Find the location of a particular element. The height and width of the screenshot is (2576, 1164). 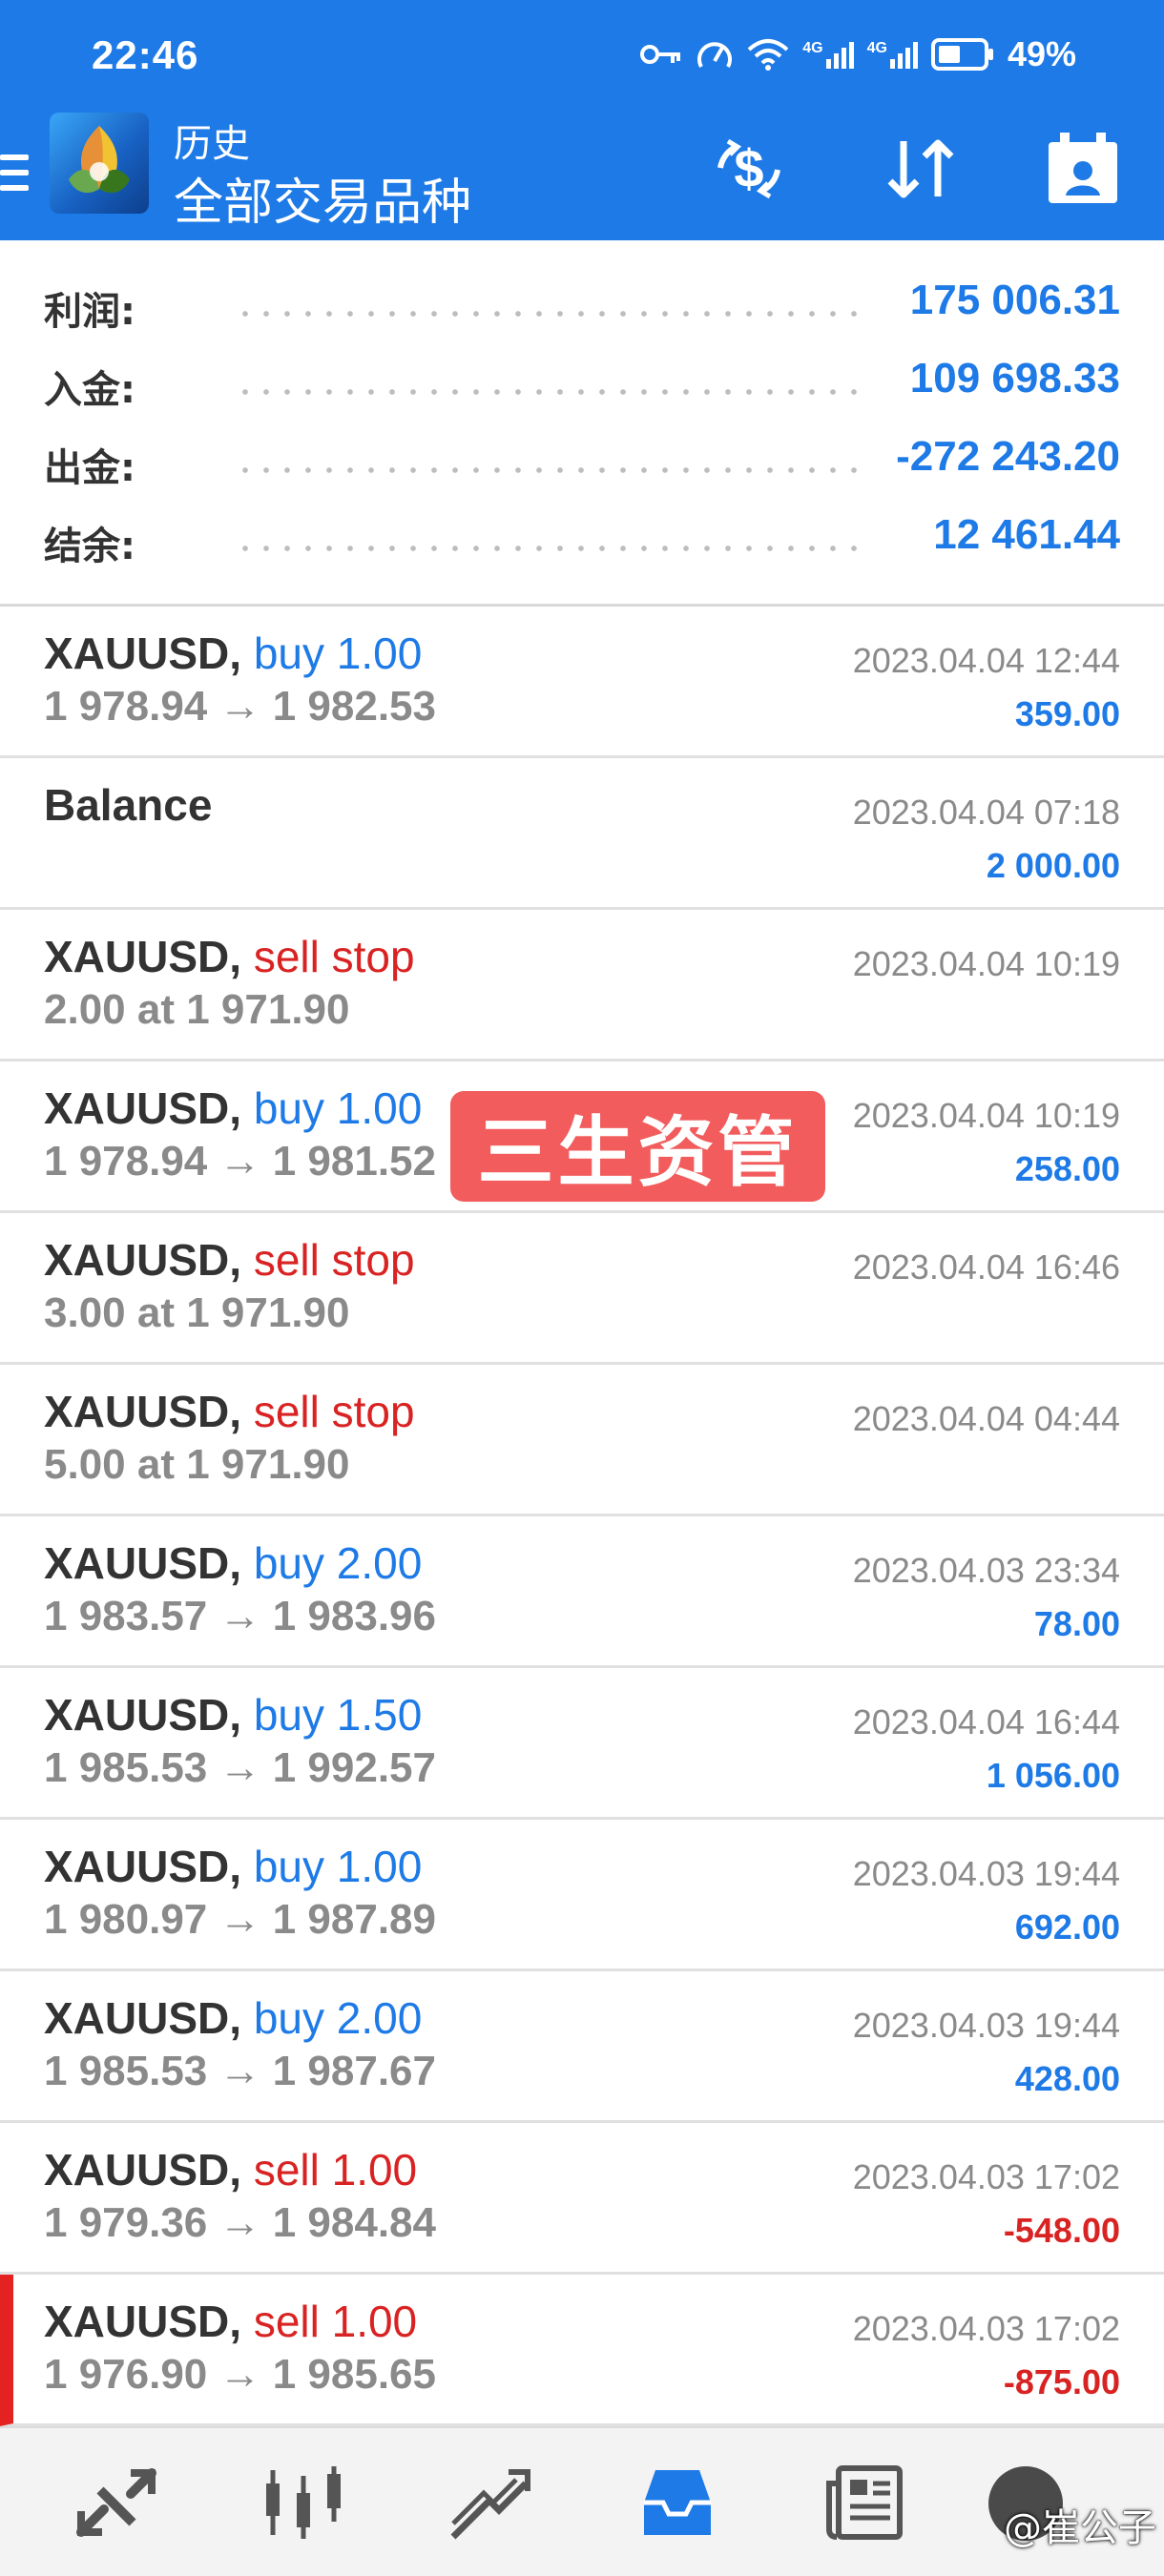

deal-profit: 428.00 is located at coordinates (1067, 2078).